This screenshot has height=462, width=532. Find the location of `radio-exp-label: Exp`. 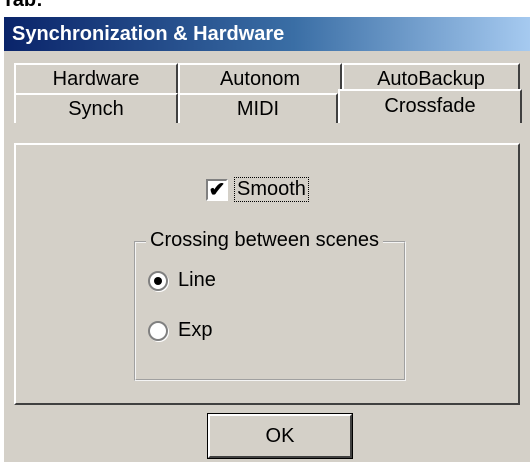

radio-exp-label: Exp is located at coordinates (195, 330).